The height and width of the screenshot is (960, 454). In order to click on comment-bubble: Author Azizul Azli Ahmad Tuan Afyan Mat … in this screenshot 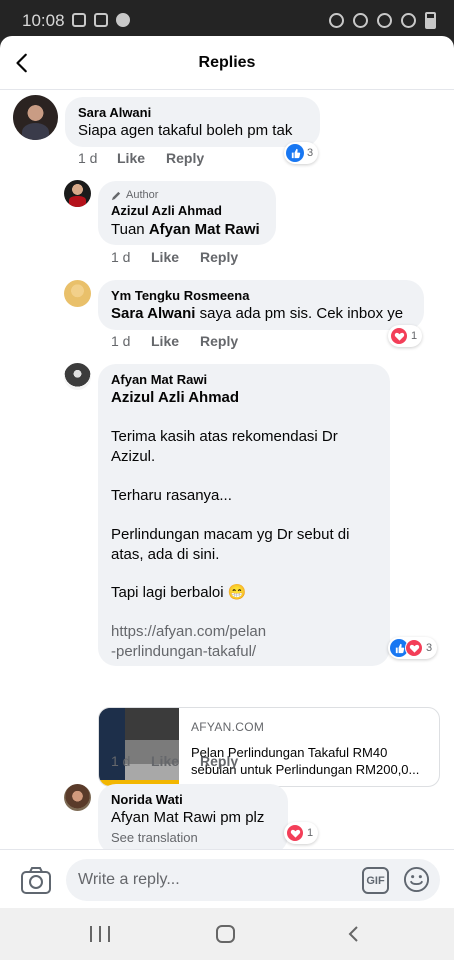, I will do `click(187, 213)`.